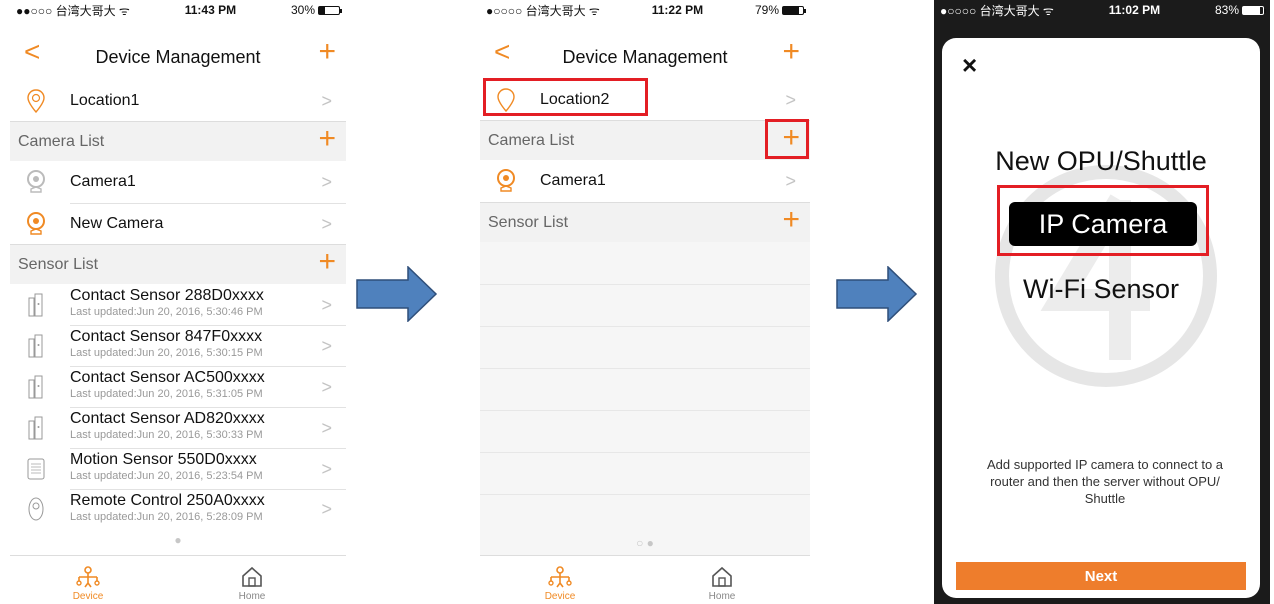 This screenshot has height=604, width=1274. What do you see at coordinates (166, 336) in the screenshot?
I see `sensor-name: Contact Sensor 847F0xxxx` at bounding box center [166, 336].